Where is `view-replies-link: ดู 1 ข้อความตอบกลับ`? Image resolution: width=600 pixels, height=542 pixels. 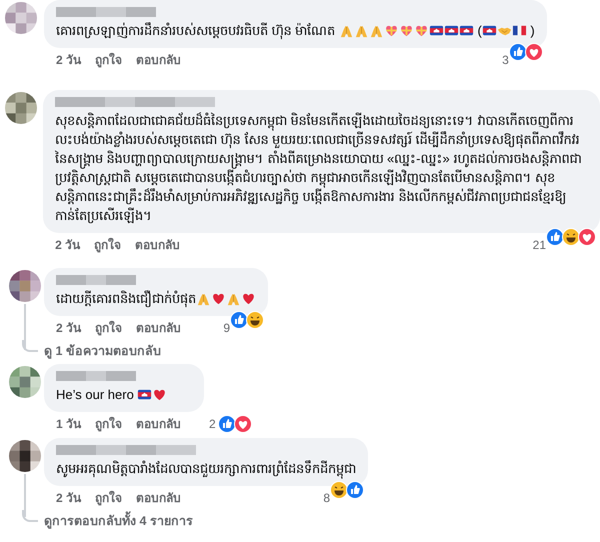
view-replies-link: ดู 1 ข้อความตอบกลับ is located at coordinates (102, 351).